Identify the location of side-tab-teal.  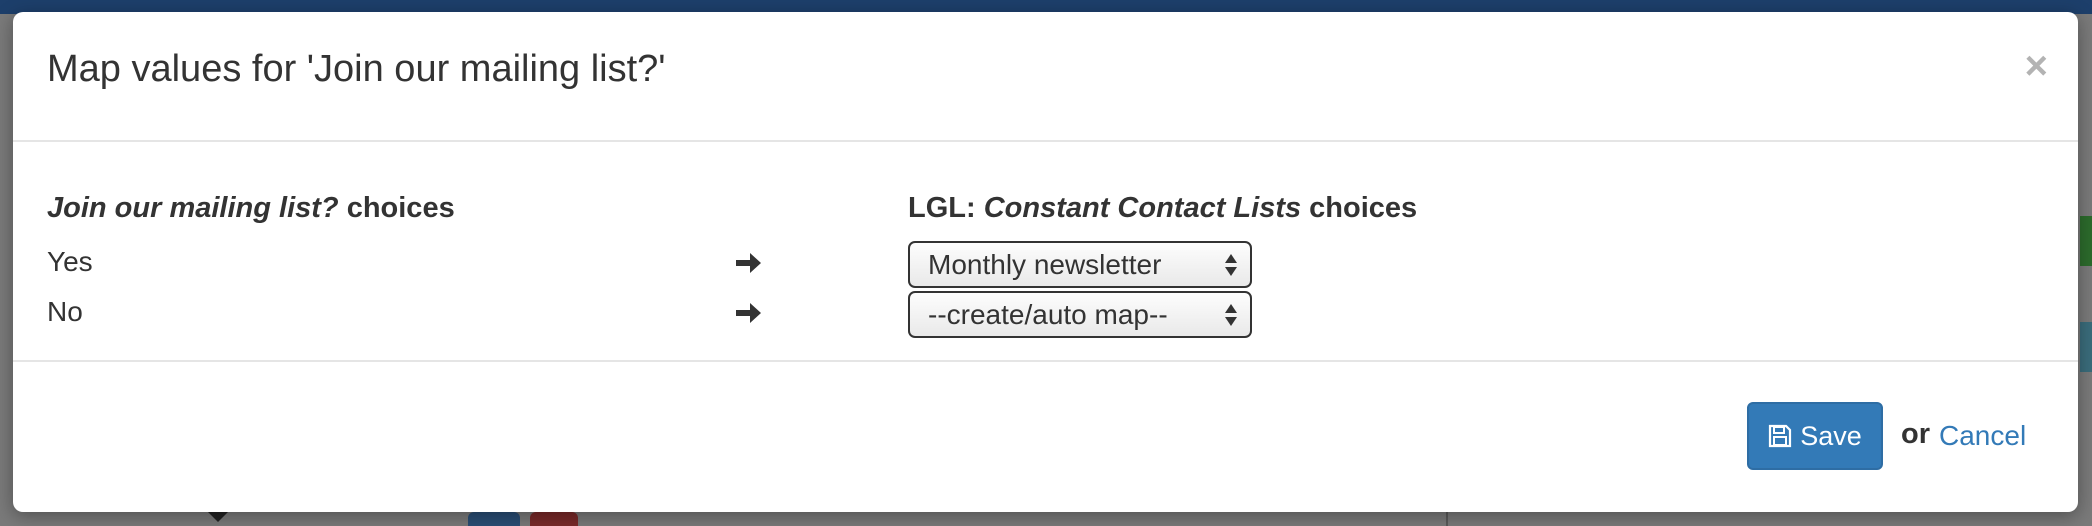
(2086, 347).